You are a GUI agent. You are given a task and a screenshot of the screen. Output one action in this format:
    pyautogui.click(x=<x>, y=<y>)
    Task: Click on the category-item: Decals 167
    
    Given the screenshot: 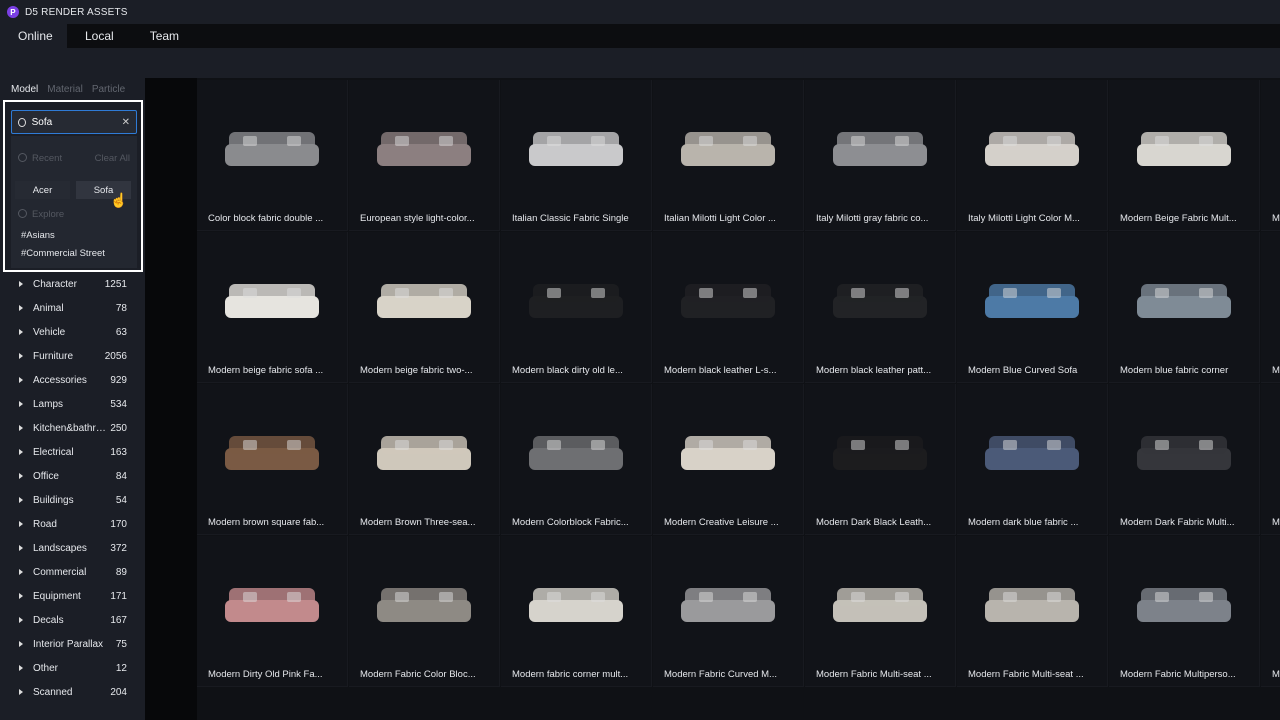 What is the action you would take?
    pyautogui.click(x=72, y=620)
    